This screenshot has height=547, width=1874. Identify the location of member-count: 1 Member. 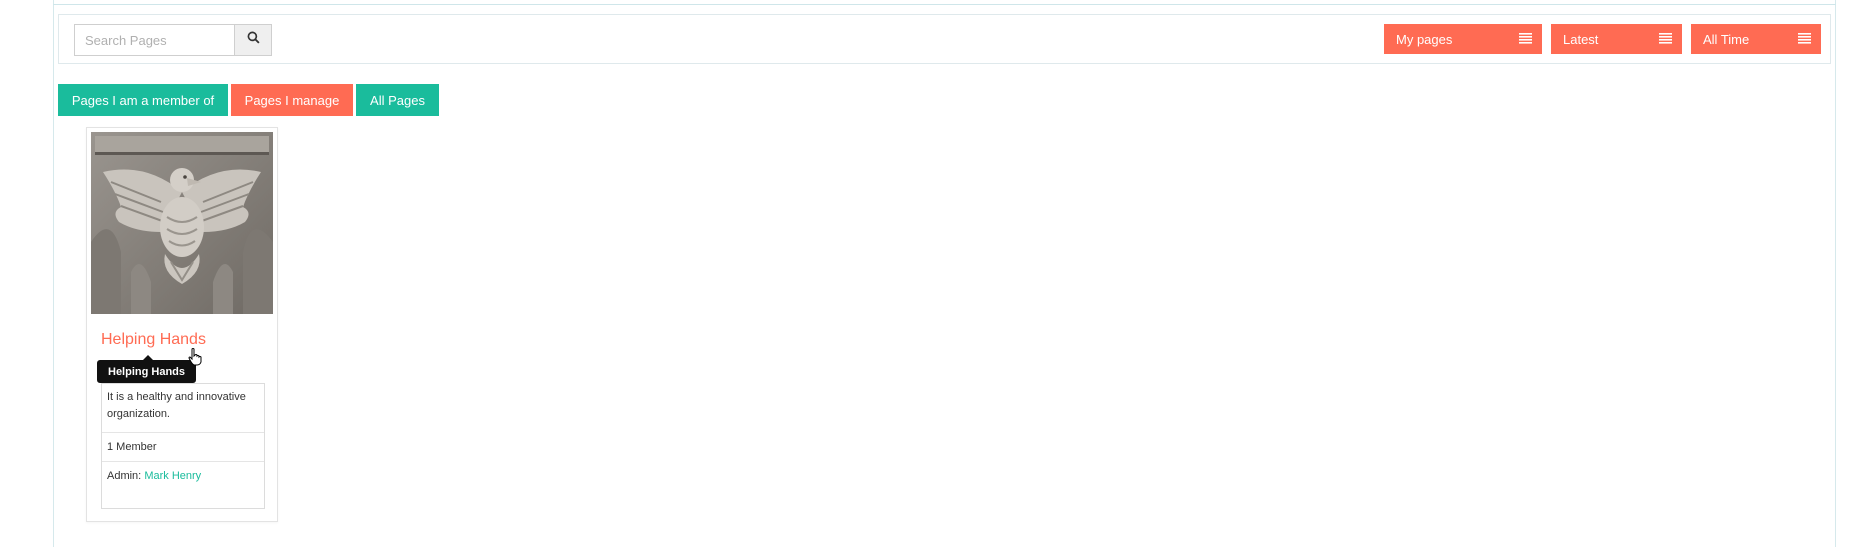
(183, 447).